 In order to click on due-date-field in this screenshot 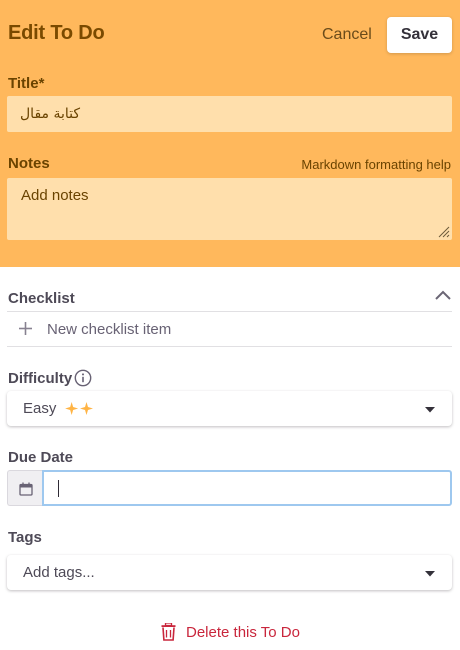, I will do `click(229, 488)`.